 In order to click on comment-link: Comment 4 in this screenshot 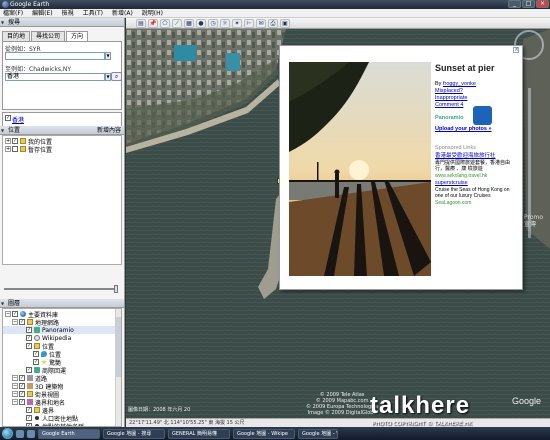, I will do `click(449, 105)`.